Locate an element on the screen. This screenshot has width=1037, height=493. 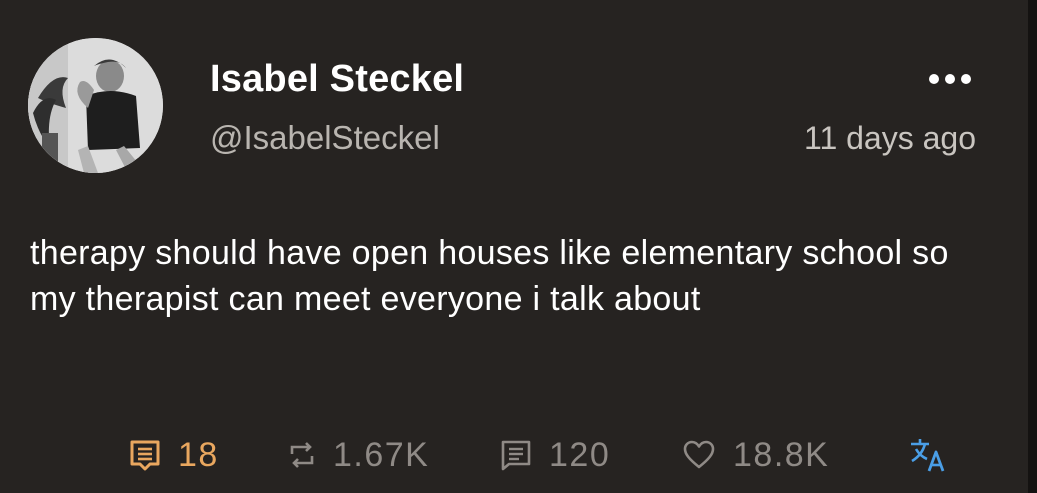
avatar-photo is located at coordinates (95, 105).